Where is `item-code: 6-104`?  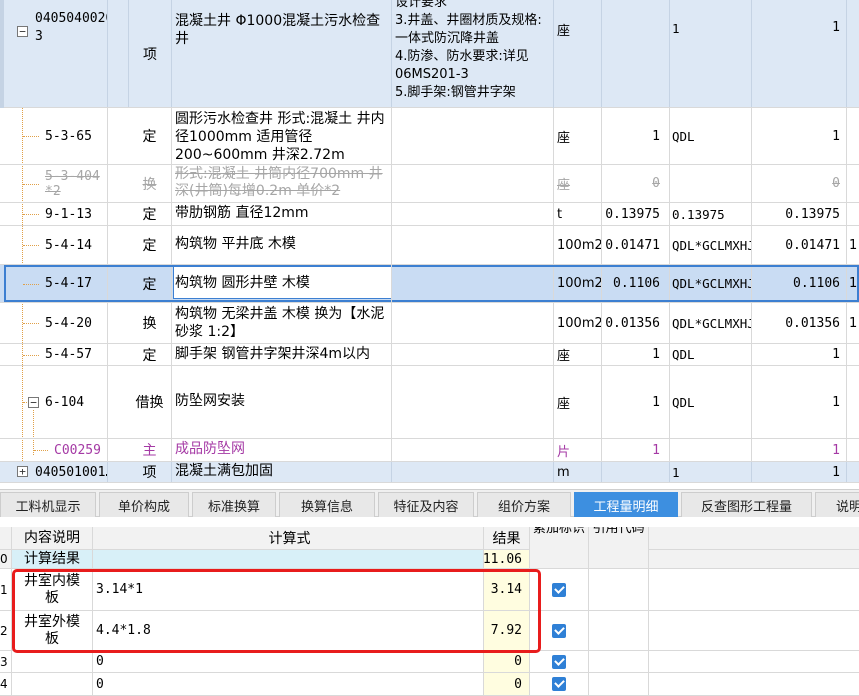 item-code: 6-104 is located at coordinates (65, 402).